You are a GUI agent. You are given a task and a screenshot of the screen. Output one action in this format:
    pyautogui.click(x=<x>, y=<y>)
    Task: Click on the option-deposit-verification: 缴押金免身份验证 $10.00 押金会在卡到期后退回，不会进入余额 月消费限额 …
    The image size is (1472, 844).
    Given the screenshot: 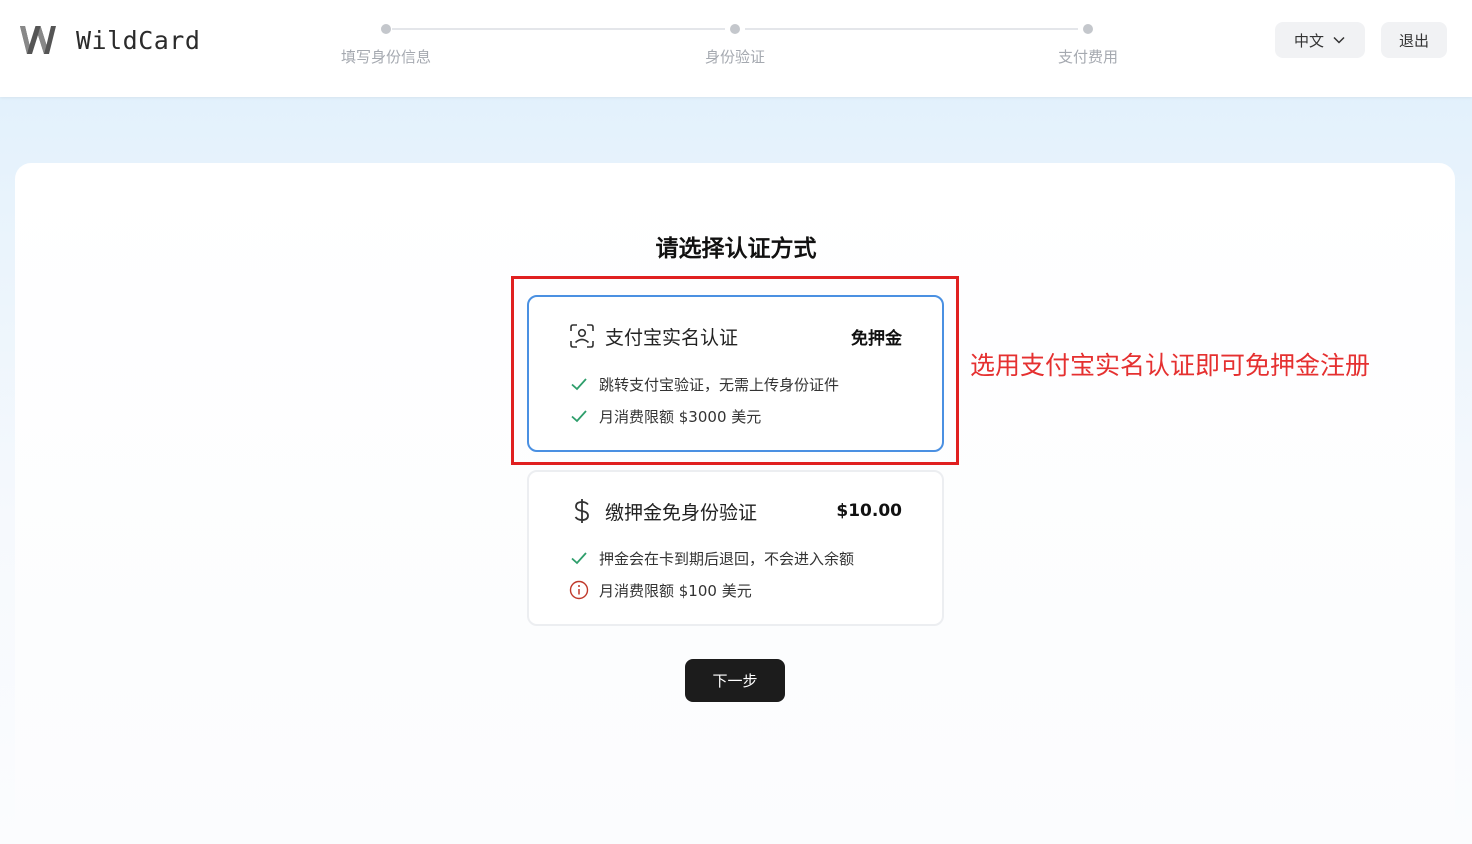 What is the action you would take?
    pyautogui.click(x=735, y=548)
    